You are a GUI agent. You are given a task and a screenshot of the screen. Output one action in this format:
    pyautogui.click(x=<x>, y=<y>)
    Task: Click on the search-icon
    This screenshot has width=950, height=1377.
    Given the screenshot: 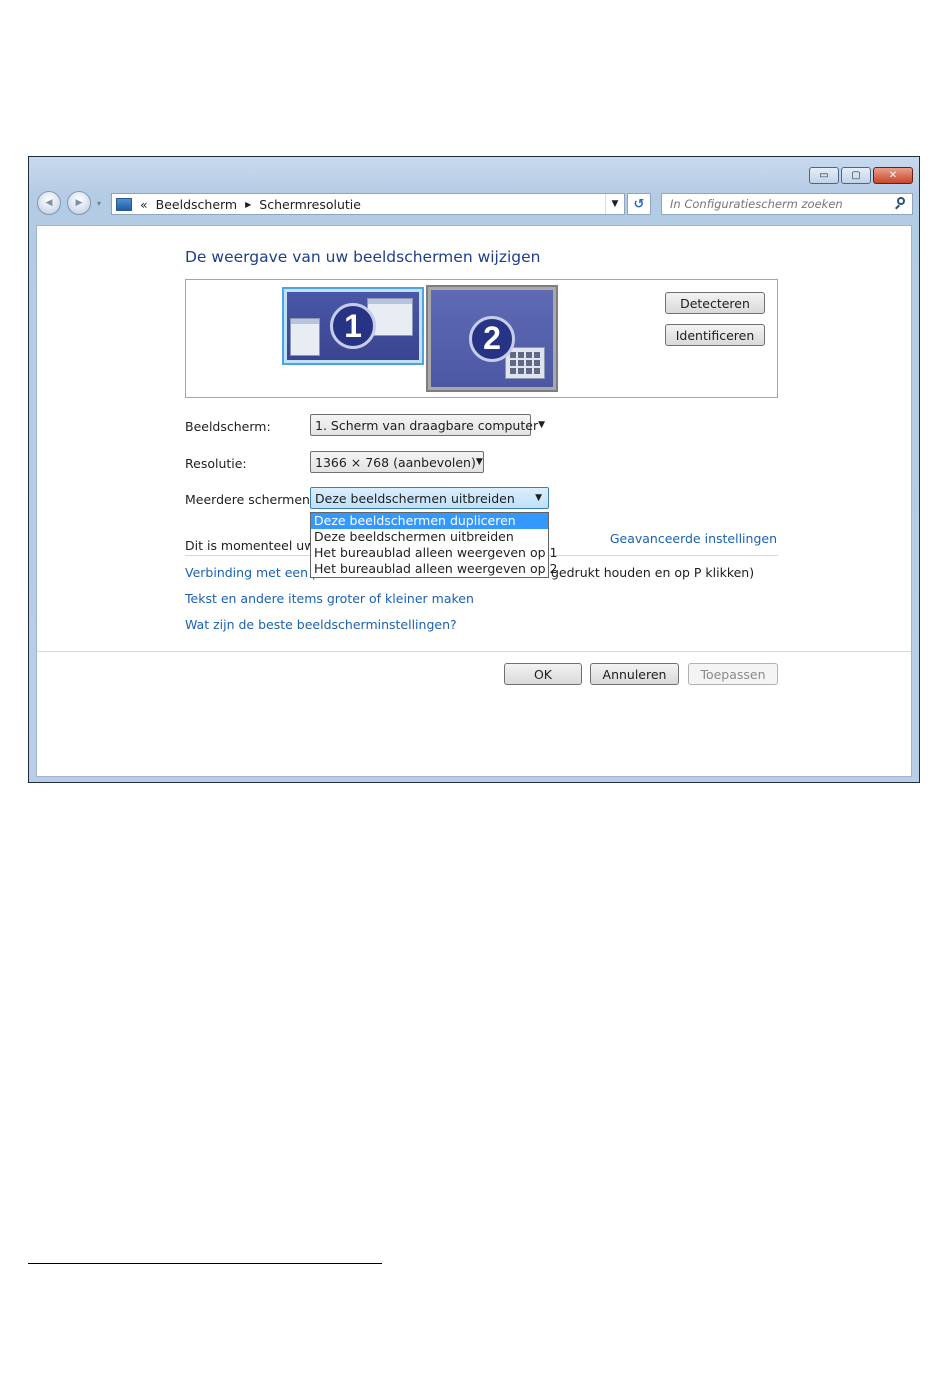 What is the action you would take?
    pyautogui.click(x=901, y=204)
    